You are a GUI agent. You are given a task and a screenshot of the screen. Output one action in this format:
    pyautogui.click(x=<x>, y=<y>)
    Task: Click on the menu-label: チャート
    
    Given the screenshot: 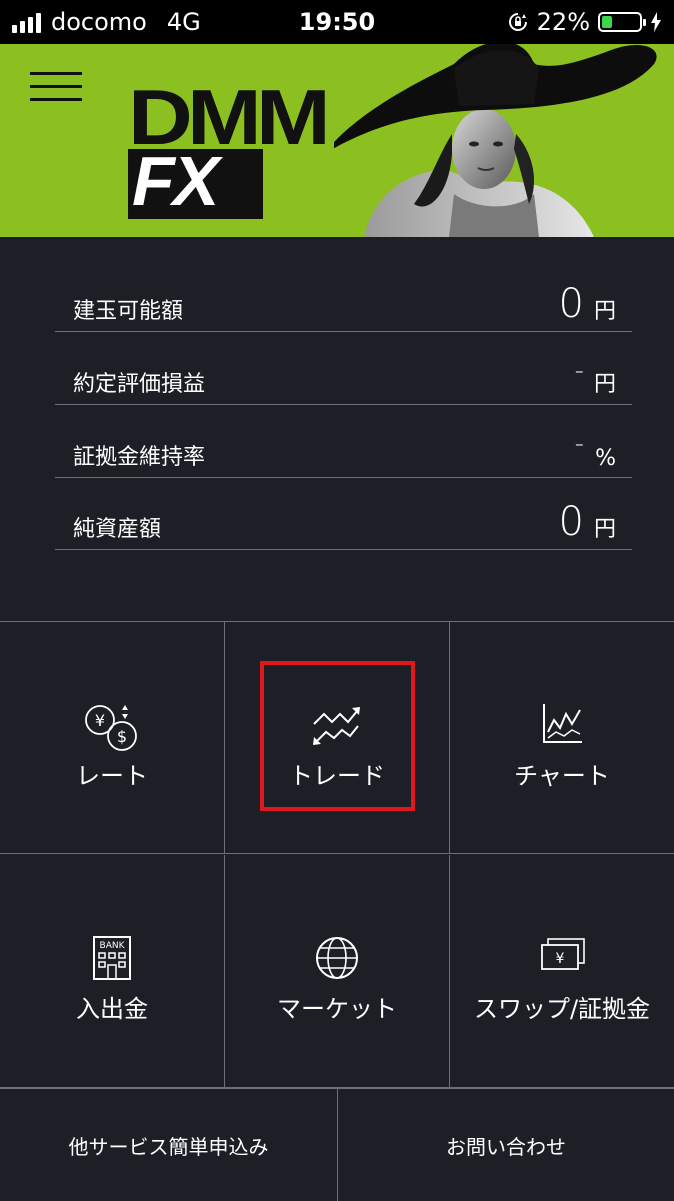 What is the action you would take?
    pyautogui.click(x=562, y=776)
    